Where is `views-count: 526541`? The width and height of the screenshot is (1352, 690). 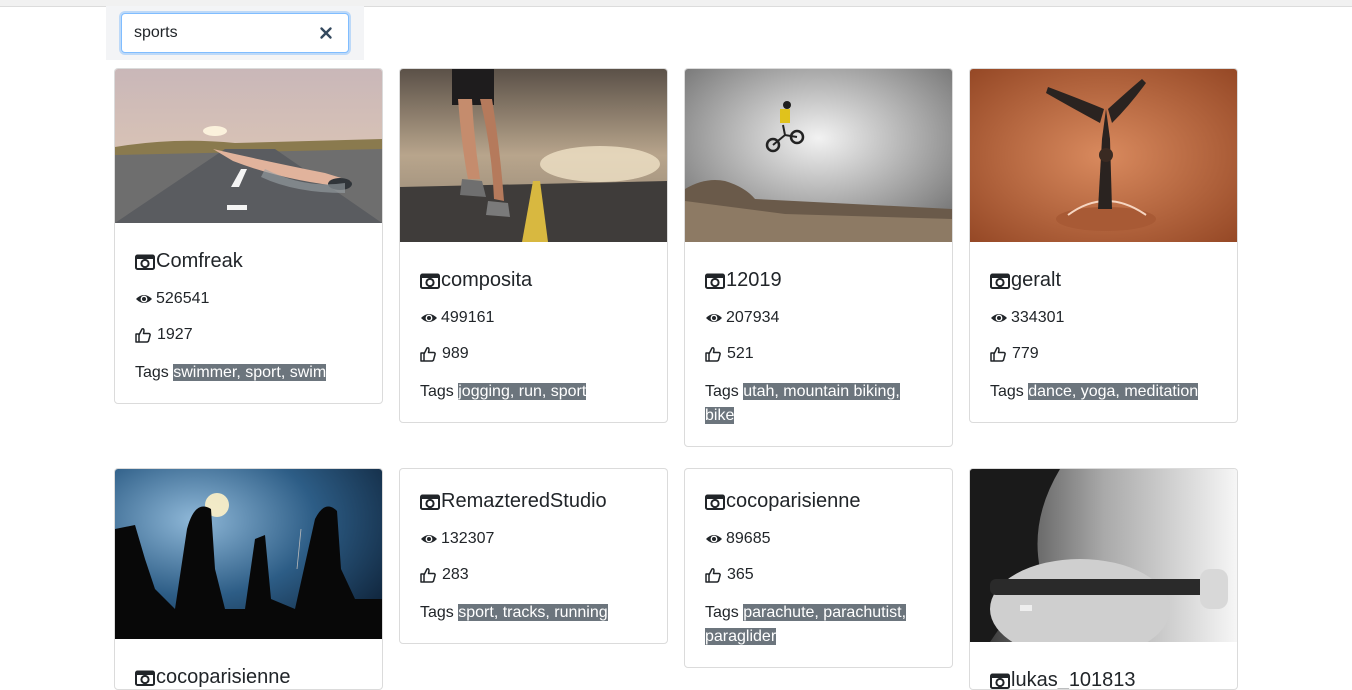 views-count: 526541 is located at coordinates (183, 298).